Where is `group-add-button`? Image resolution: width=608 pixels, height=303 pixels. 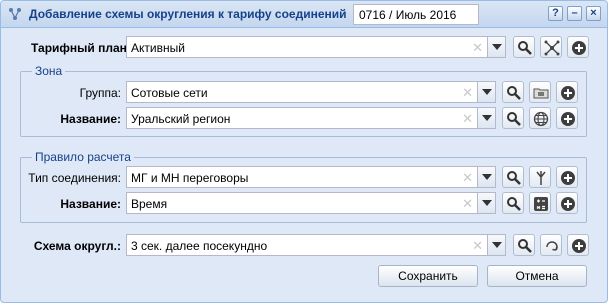 group-add-button is located at coordinates (567, 92).